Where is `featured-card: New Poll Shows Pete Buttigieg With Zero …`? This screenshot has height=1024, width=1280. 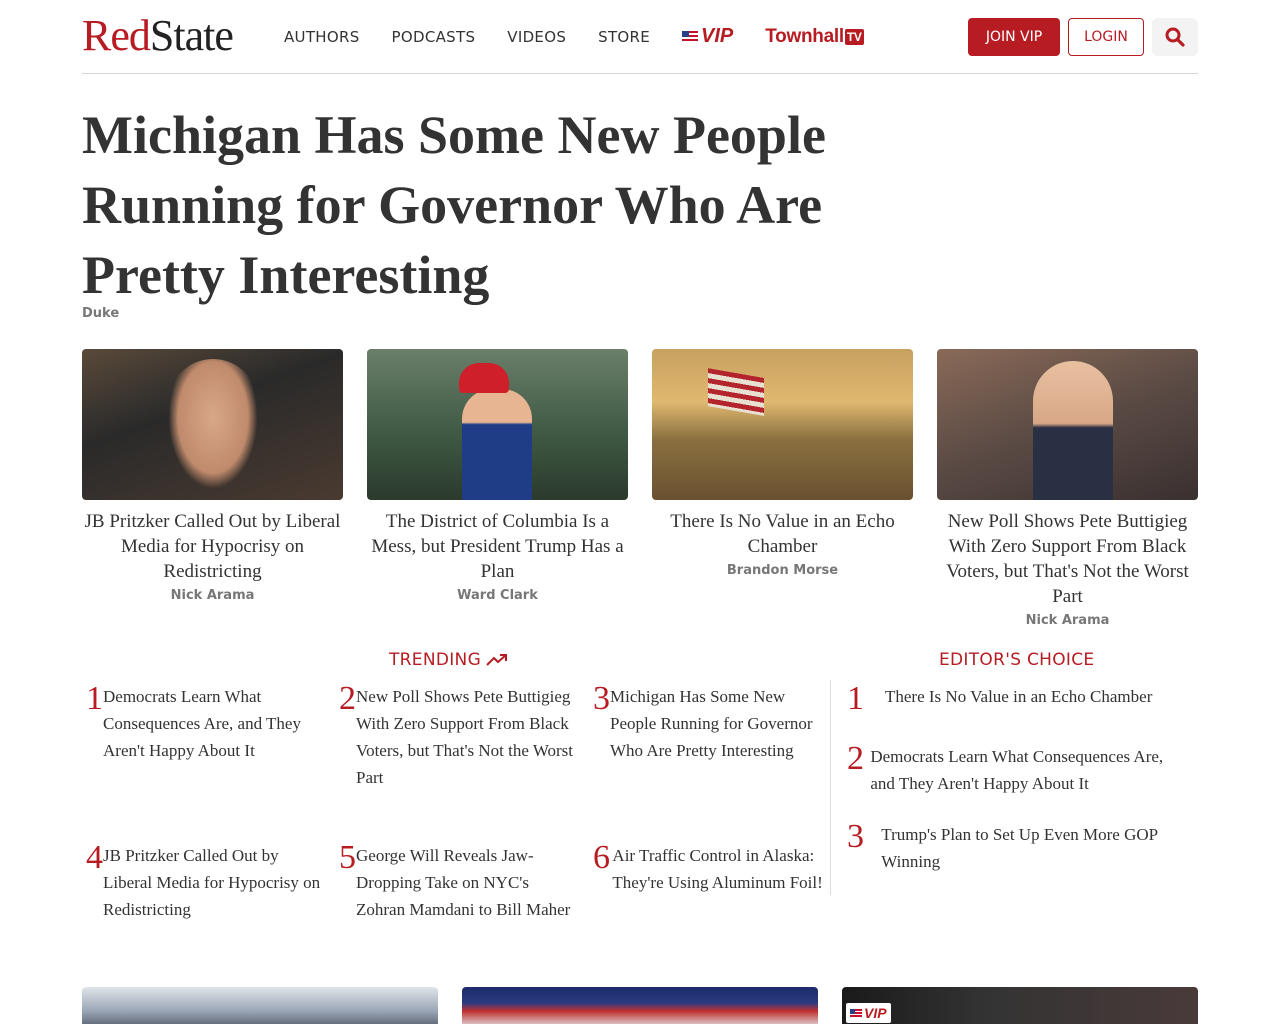
featured-card: New Poll Shows Pete Buttigieg With Zero … is located at coordinates (1067, 488).